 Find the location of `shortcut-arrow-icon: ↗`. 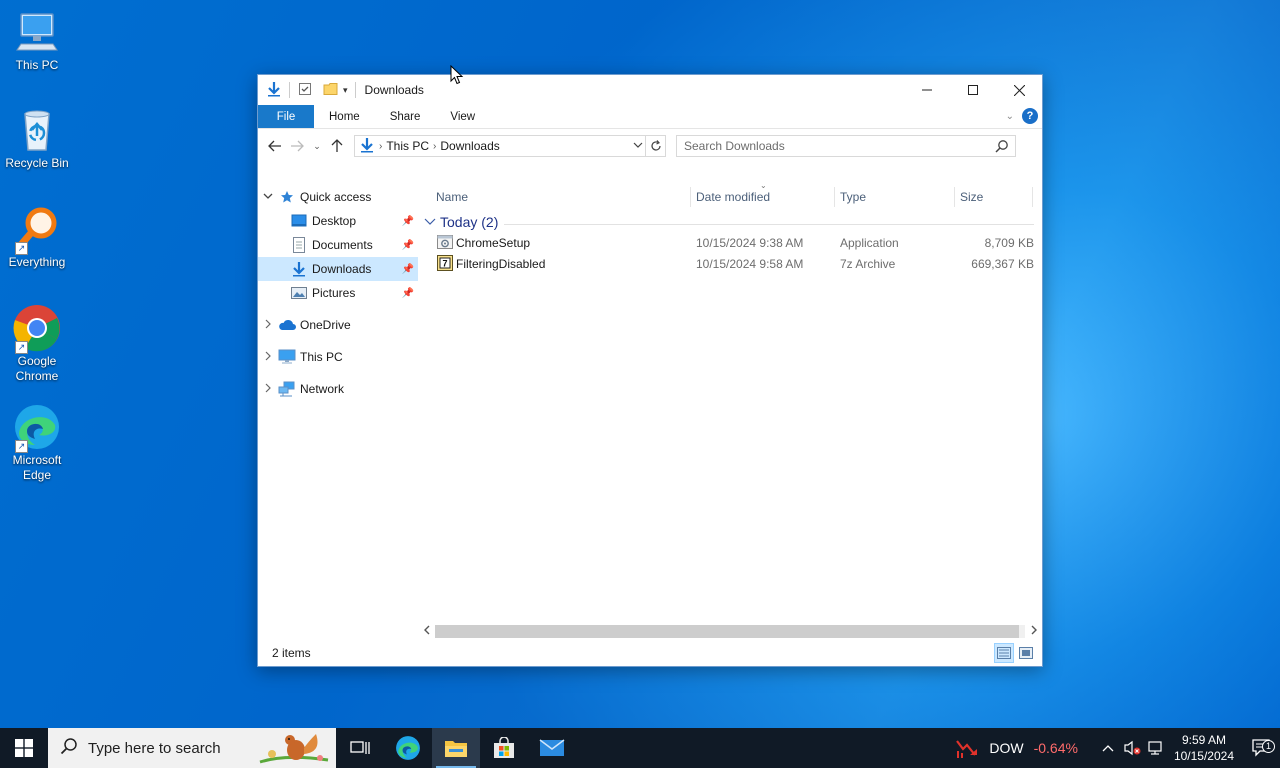

shortcut-arrow-icon: ↗ is located at coordinates (21, 347).